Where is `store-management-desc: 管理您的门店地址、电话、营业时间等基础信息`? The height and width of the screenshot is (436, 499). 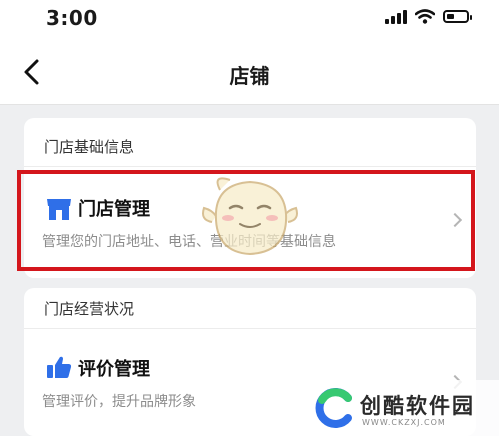
store-management-desc: 管理您的门店地址、电话、营业时间等基础信息 is located at coordinates (189, 242).